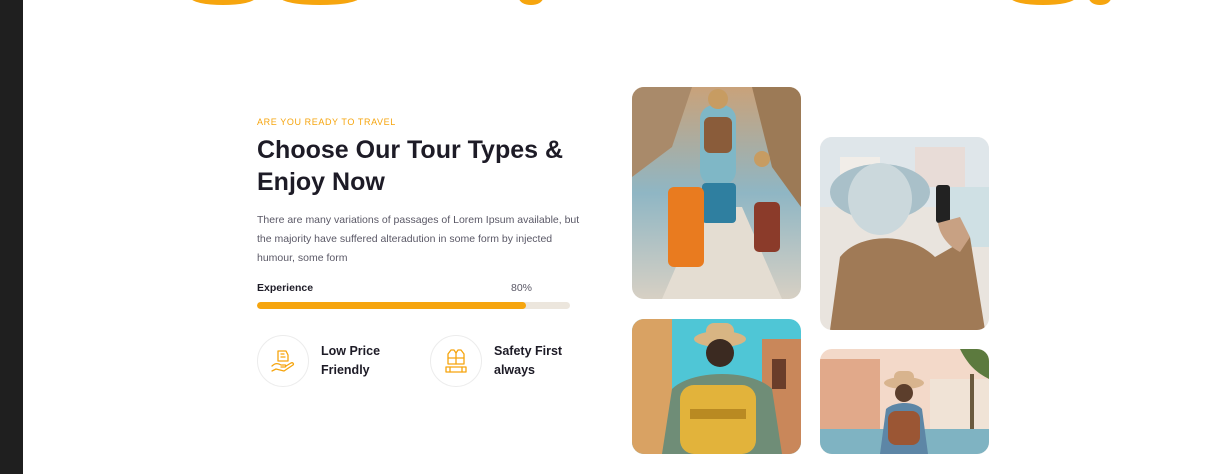 This screenshot has height=474, width=1222. What do you see at coordinates (716, 386) in the screenshot?
I see `photo-man-with-backpack` at bounding box center [716, 386].